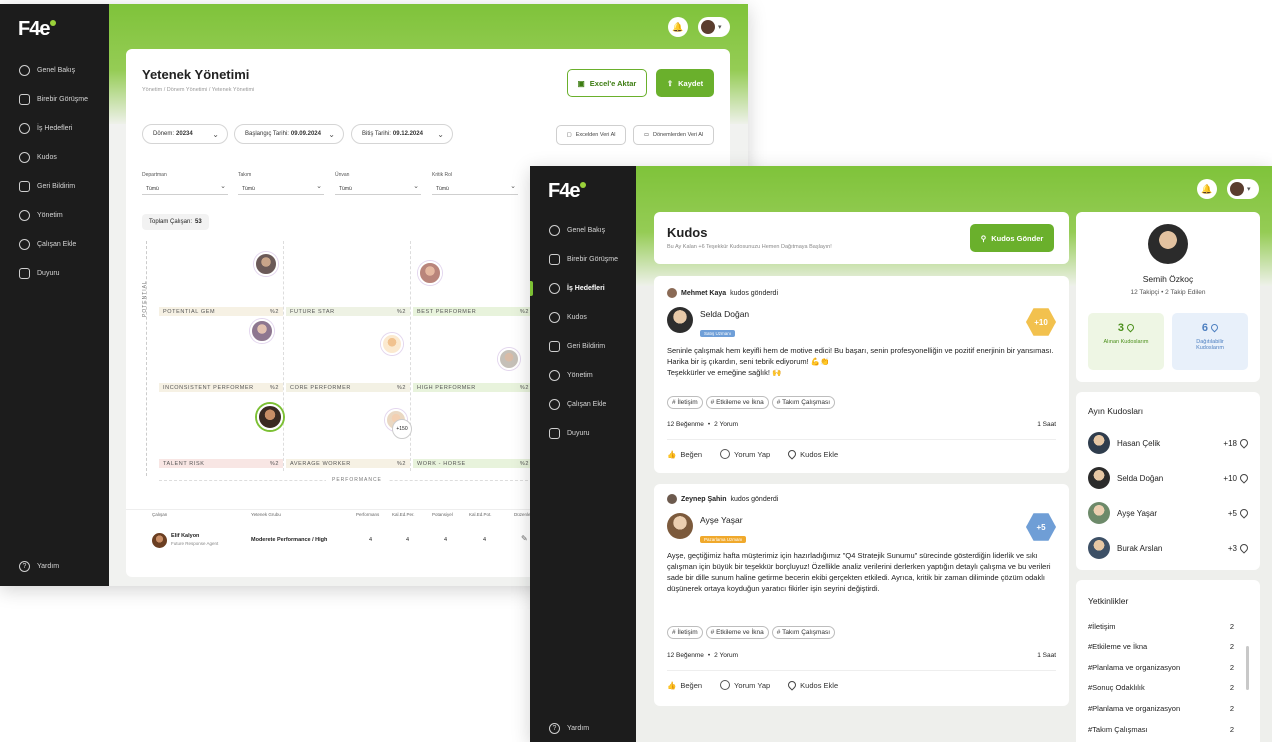  What do you see at coordinates (1185, 292) in the screenshot?
I see `following-count: 2 Takip Edilen` at bounding box center [1185, 292].